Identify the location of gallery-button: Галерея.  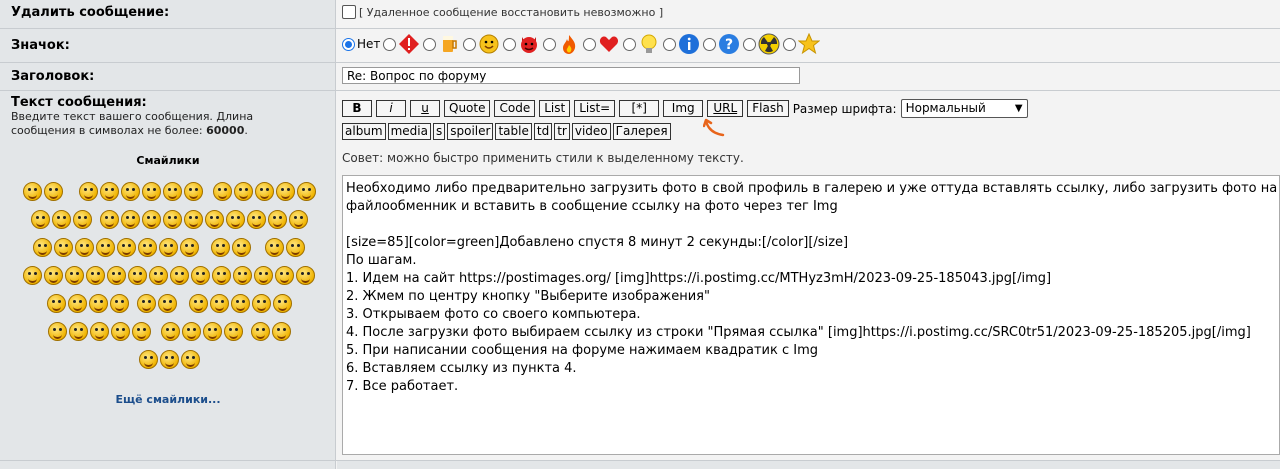
(641, 131).